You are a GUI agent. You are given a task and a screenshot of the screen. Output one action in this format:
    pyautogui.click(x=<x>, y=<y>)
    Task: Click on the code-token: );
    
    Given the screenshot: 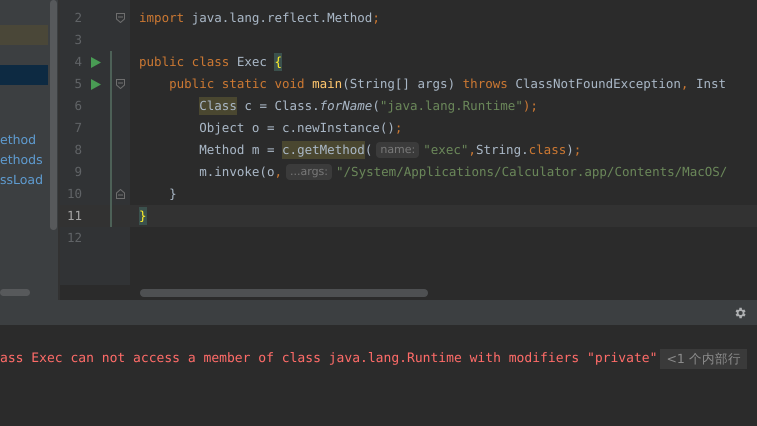 What is the action you would take?
    pyautogui.click(x=530, y=105)
    